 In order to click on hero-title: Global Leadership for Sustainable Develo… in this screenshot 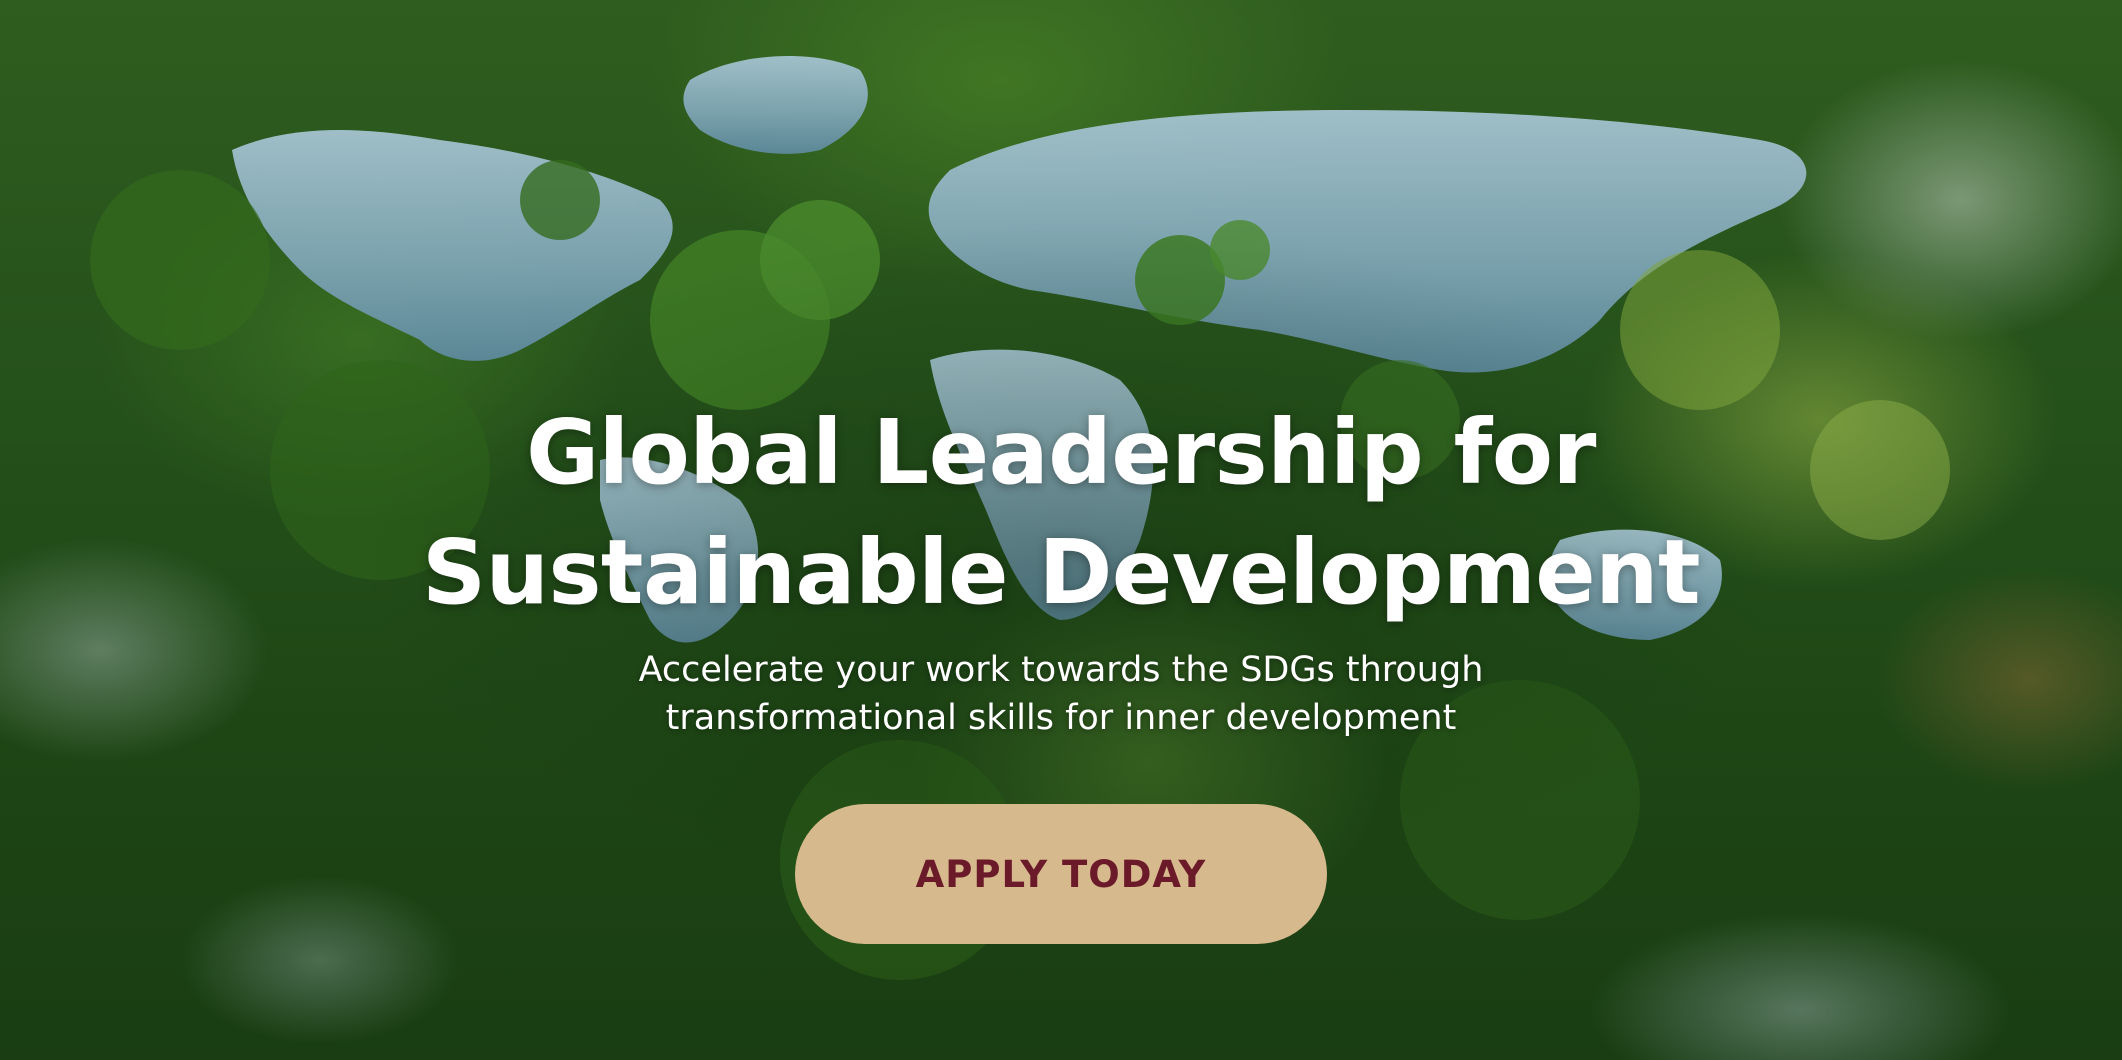, I will do `click(1061, 512)`.